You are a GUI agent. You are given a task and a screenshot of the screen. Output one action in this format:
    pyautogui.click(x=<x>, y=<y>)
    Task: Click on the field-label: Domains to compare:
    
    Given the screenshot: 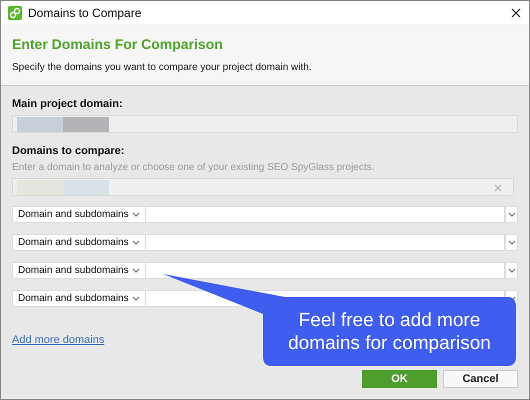 What is the action you would take?
    pyautogui.click(x=69, y=151)
    